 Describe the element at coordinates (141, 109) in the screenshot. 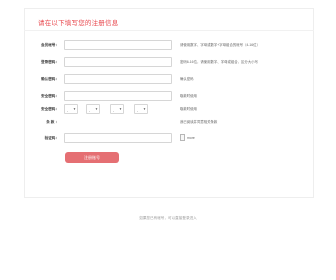

I see `digit-select-4: - ▼` at that location.